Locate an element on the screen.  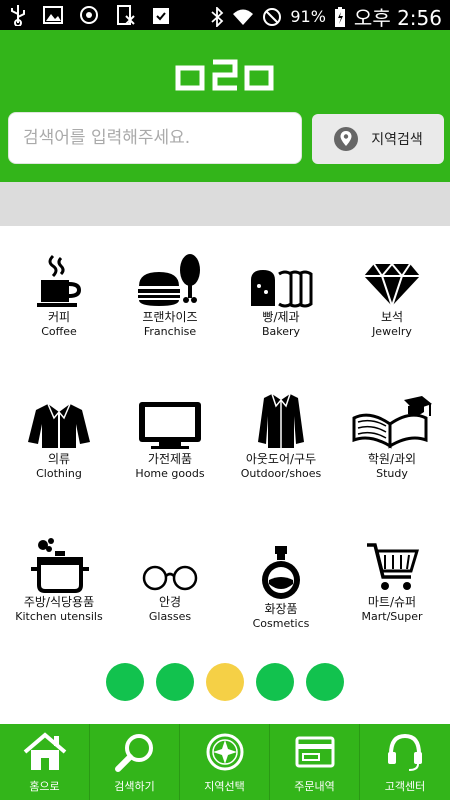
category-jewelry: 보석 Jewelry is located at coordinates (392, 293).